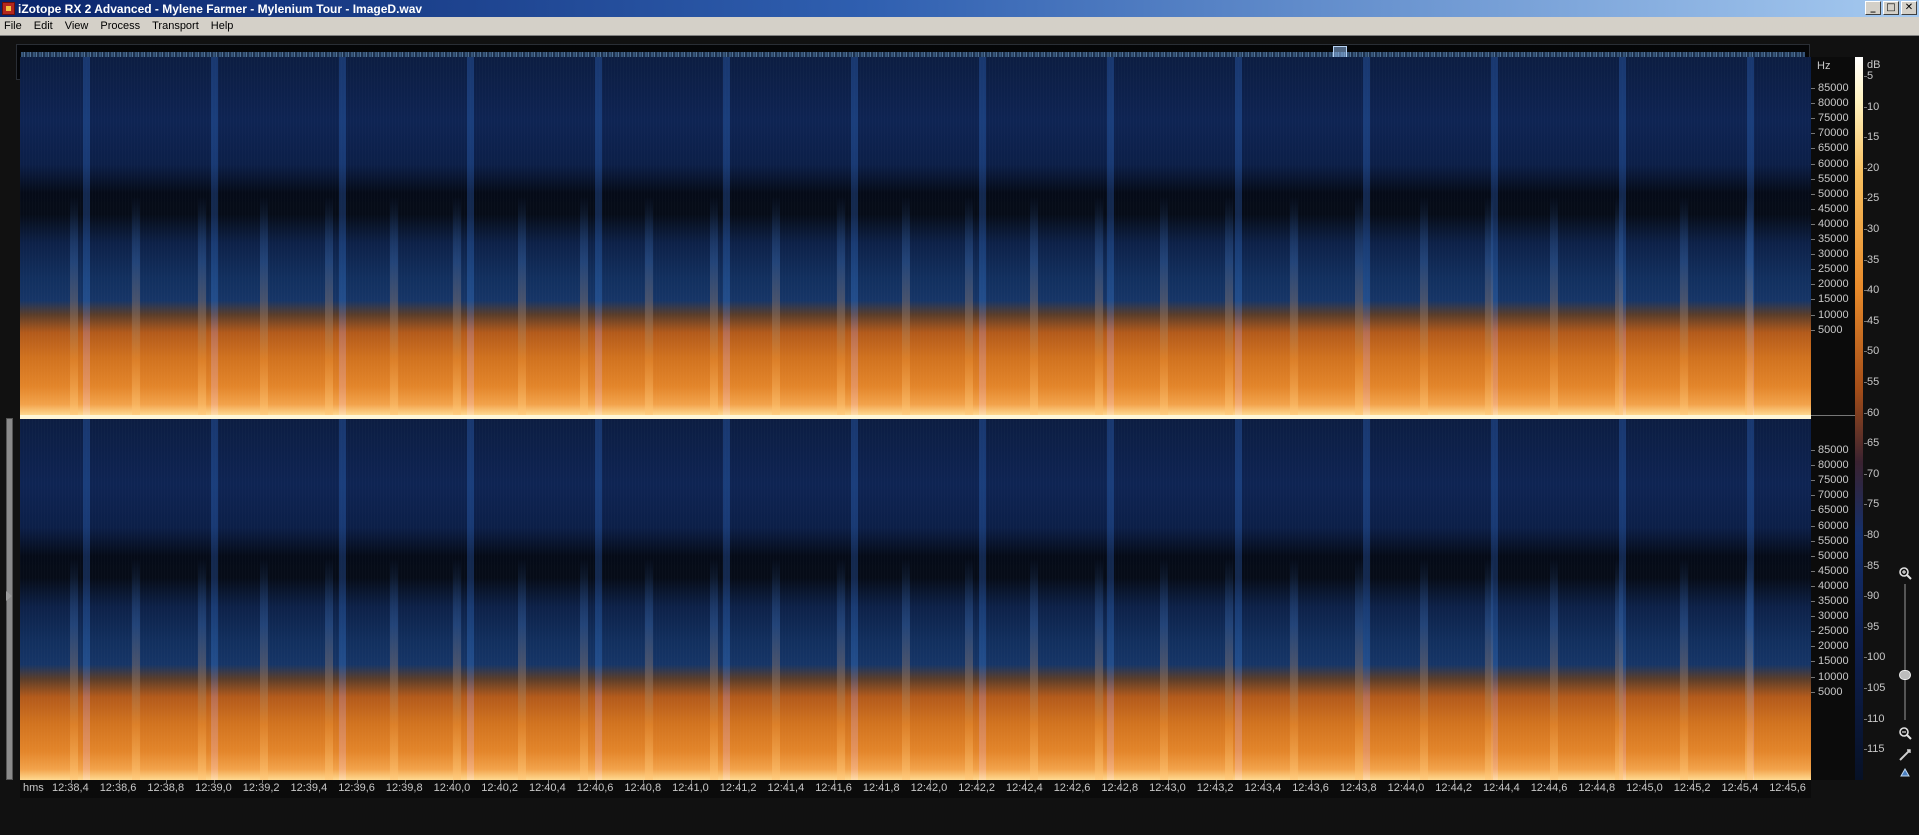 This screenshot has height=835, width=1919. What do you see at coordinates (499, 788) in the screenshot?
I see `time-tick-label: 12:40,2` at bounding box center [499, 788].